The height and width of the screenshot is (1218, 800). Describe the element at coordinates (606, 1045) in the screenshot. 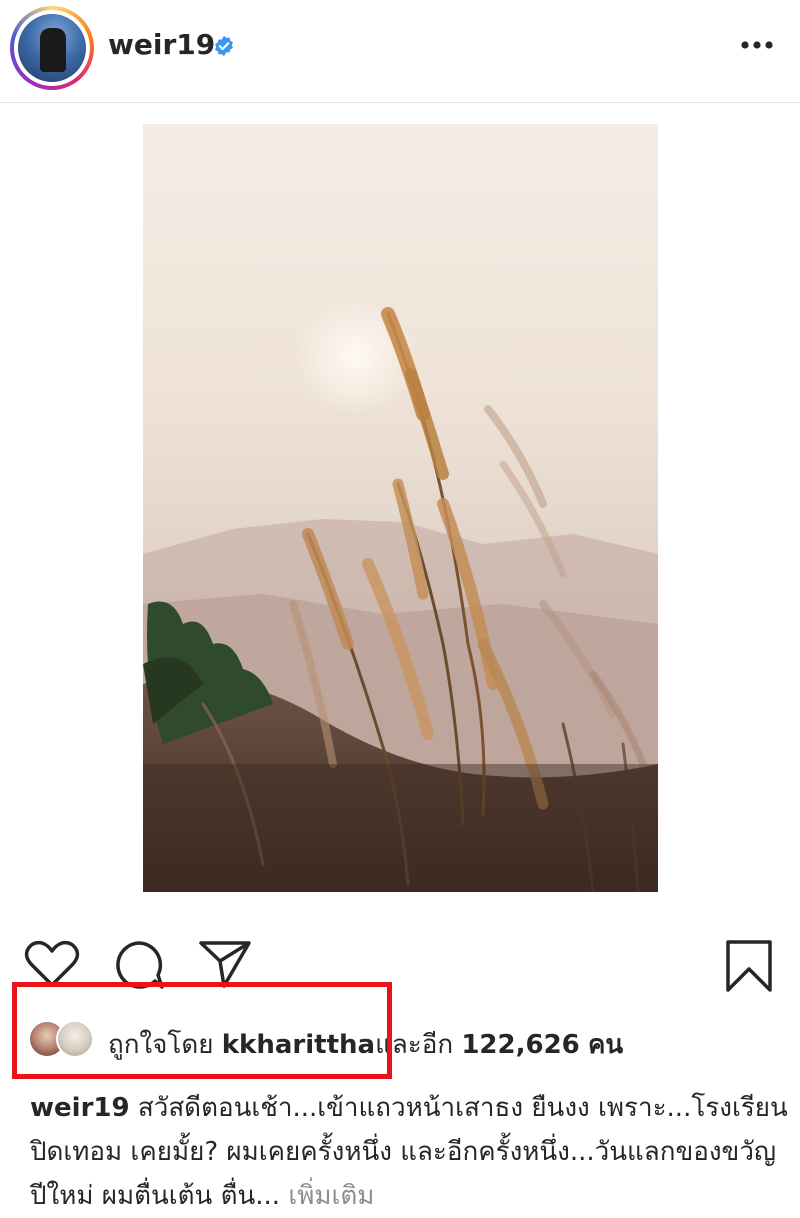

I see `likes-suffix: คน` at that location.